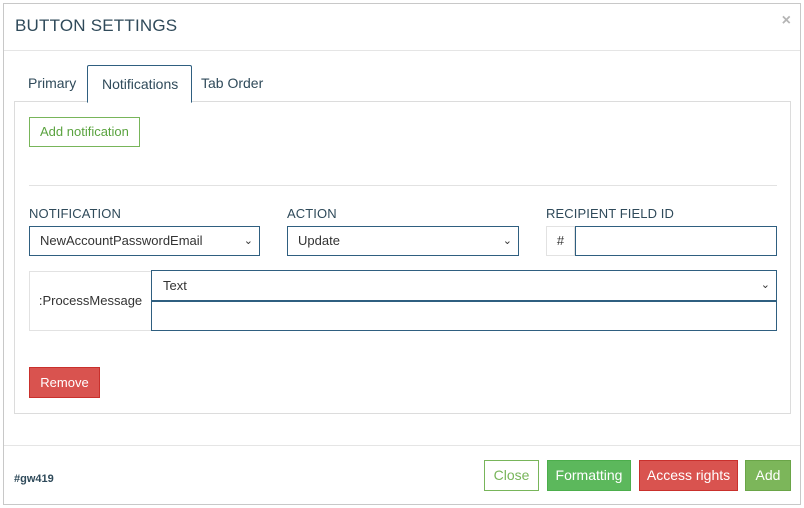 Image resolution: width=804 pixels, height=508 pixels. Describe the element at coordinates (121, 240) in the screenshot. I see `notification-select-value: NewAccountPasswordEmail` at that location.